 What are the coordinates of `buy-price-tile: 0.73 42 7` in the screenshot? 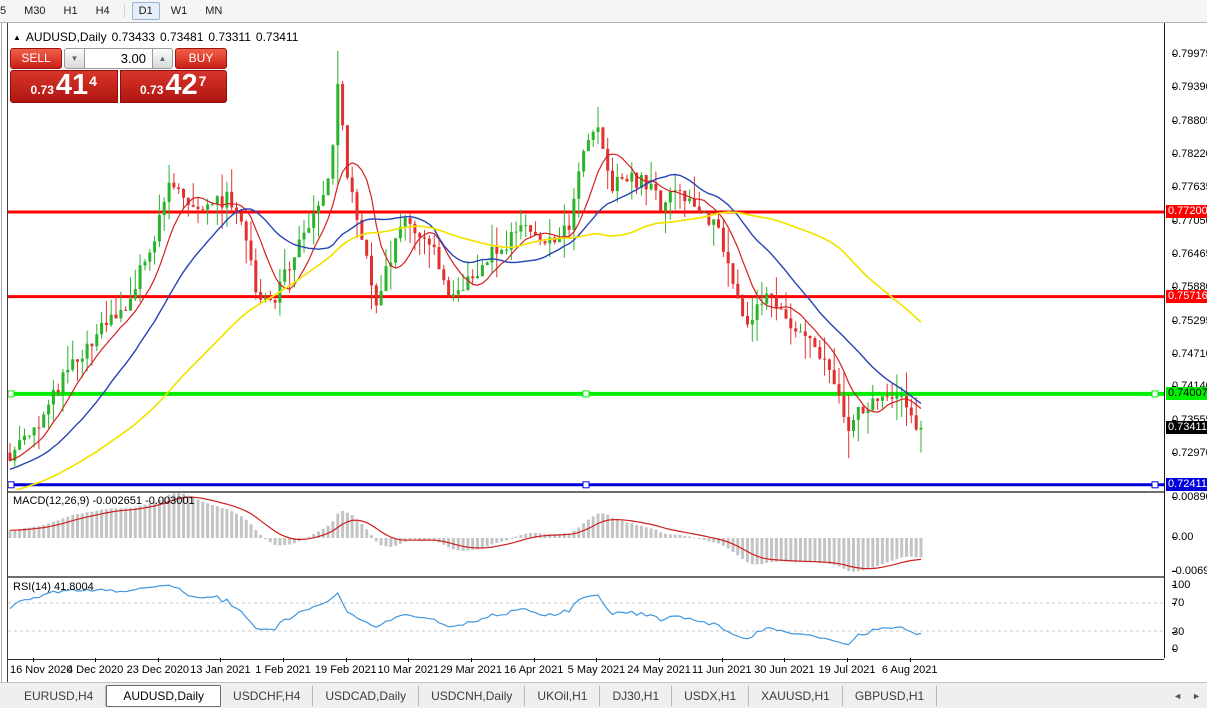 It's located at (173, 86).